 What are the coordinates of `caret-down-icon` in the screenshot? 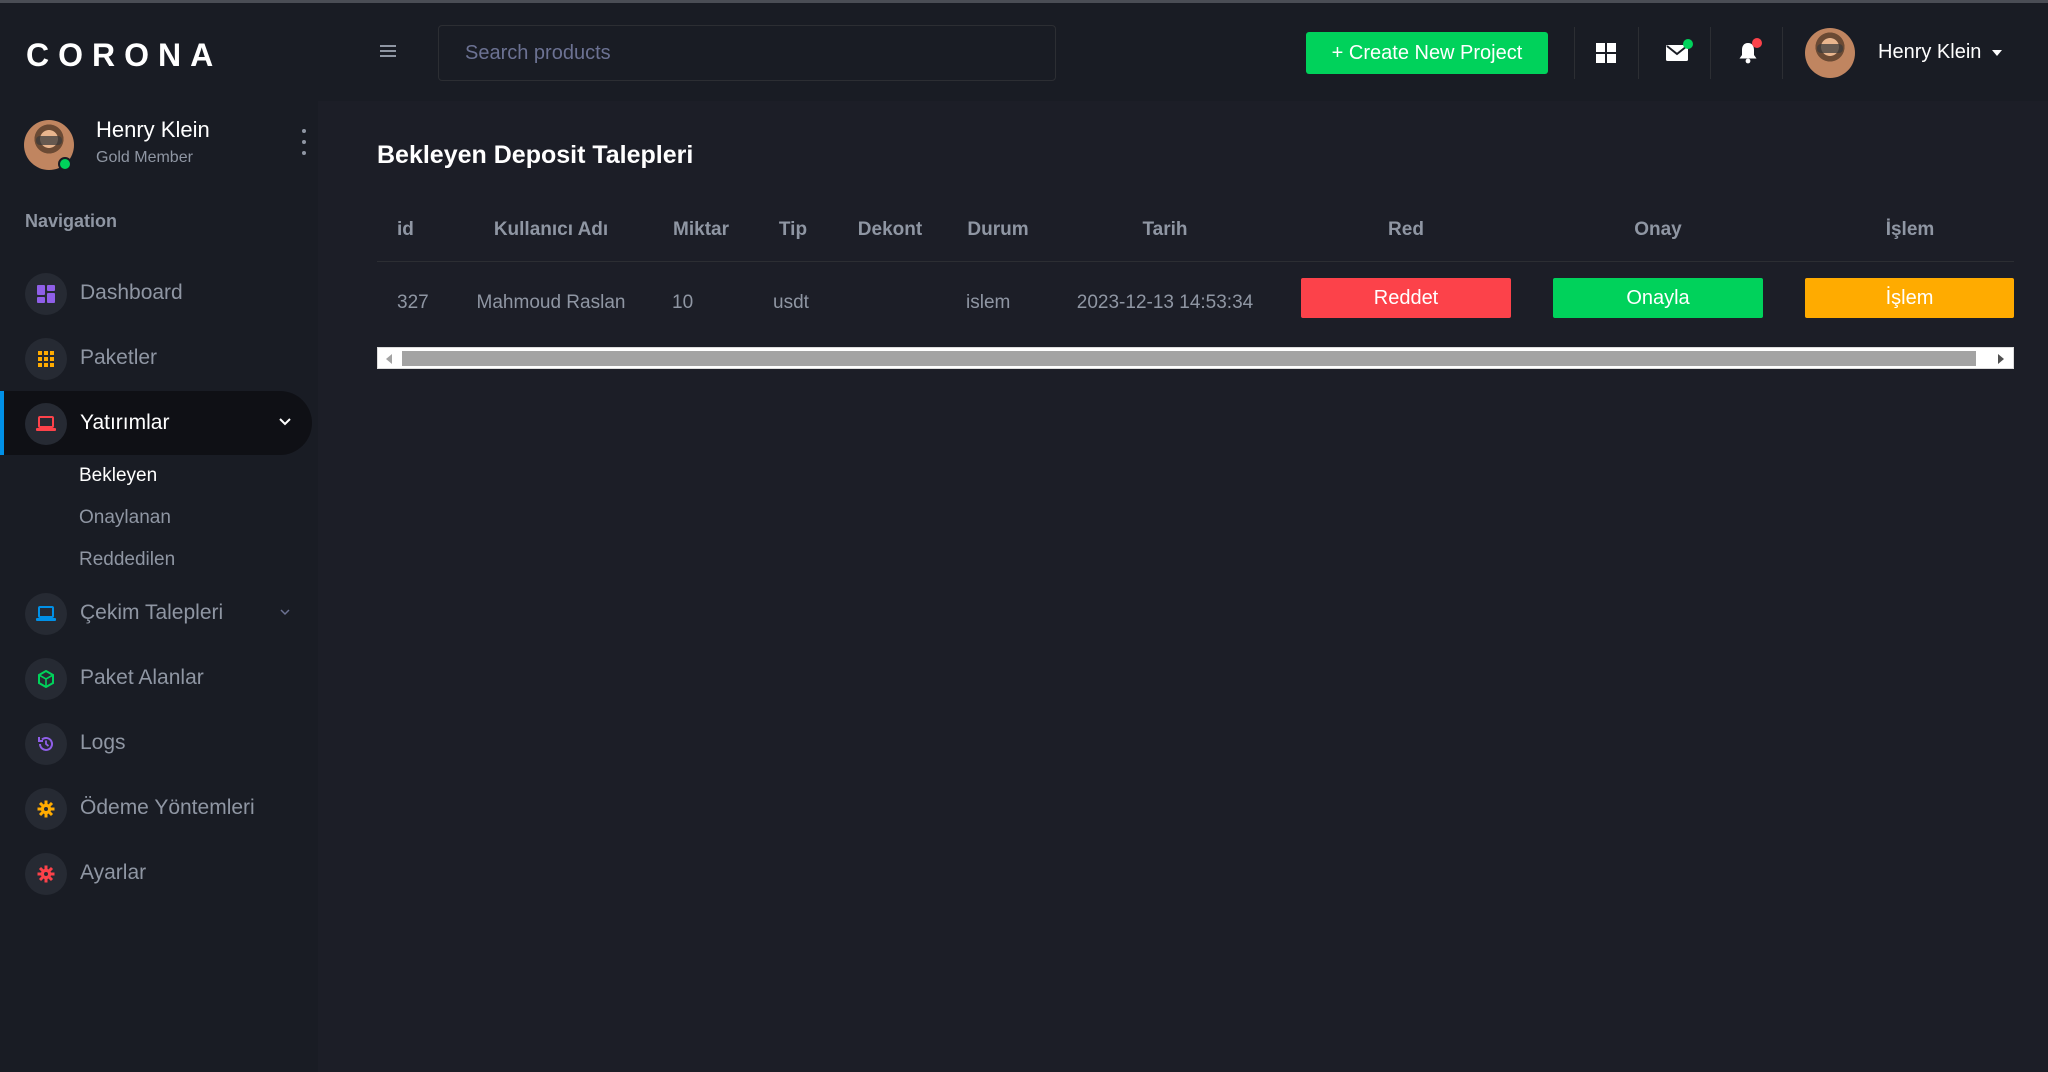 It's located at (1997, 53).